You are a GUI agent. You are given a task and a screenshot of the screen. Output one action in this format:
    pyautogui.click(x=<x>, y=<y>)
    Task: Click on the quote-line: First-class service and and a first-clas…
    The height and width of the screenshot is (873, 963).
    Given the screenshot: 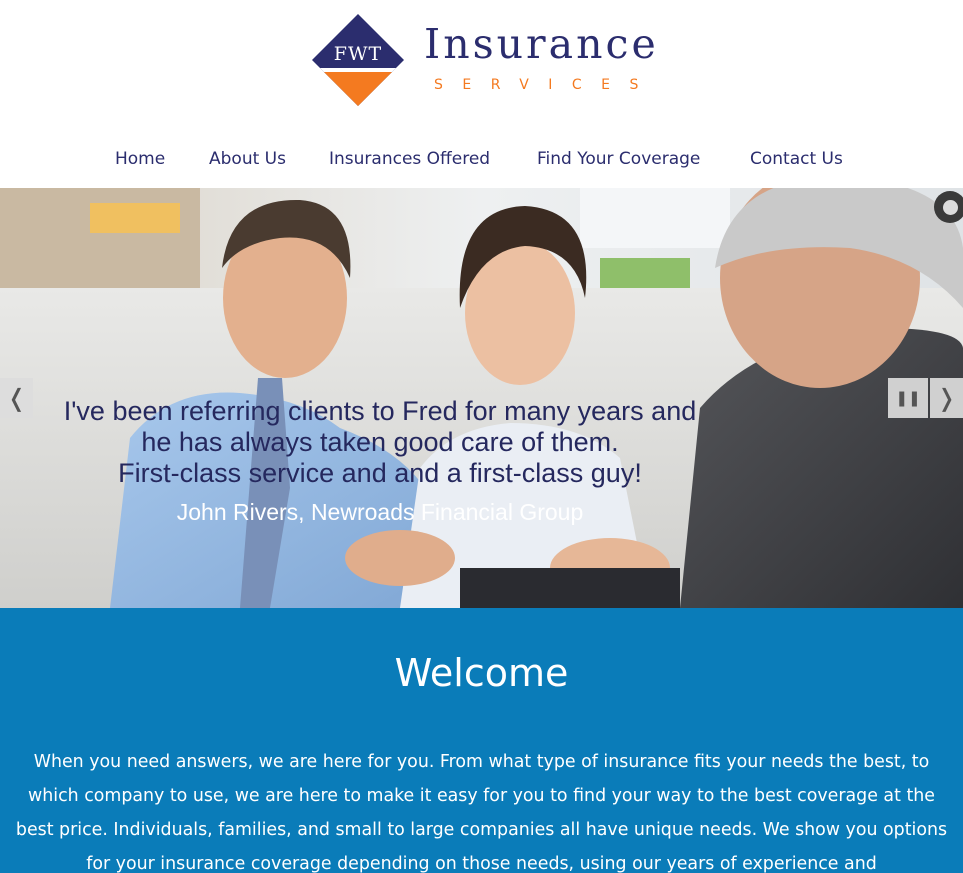 What is the action you would take?
    pyautogui.click(x=380, y=473)
    